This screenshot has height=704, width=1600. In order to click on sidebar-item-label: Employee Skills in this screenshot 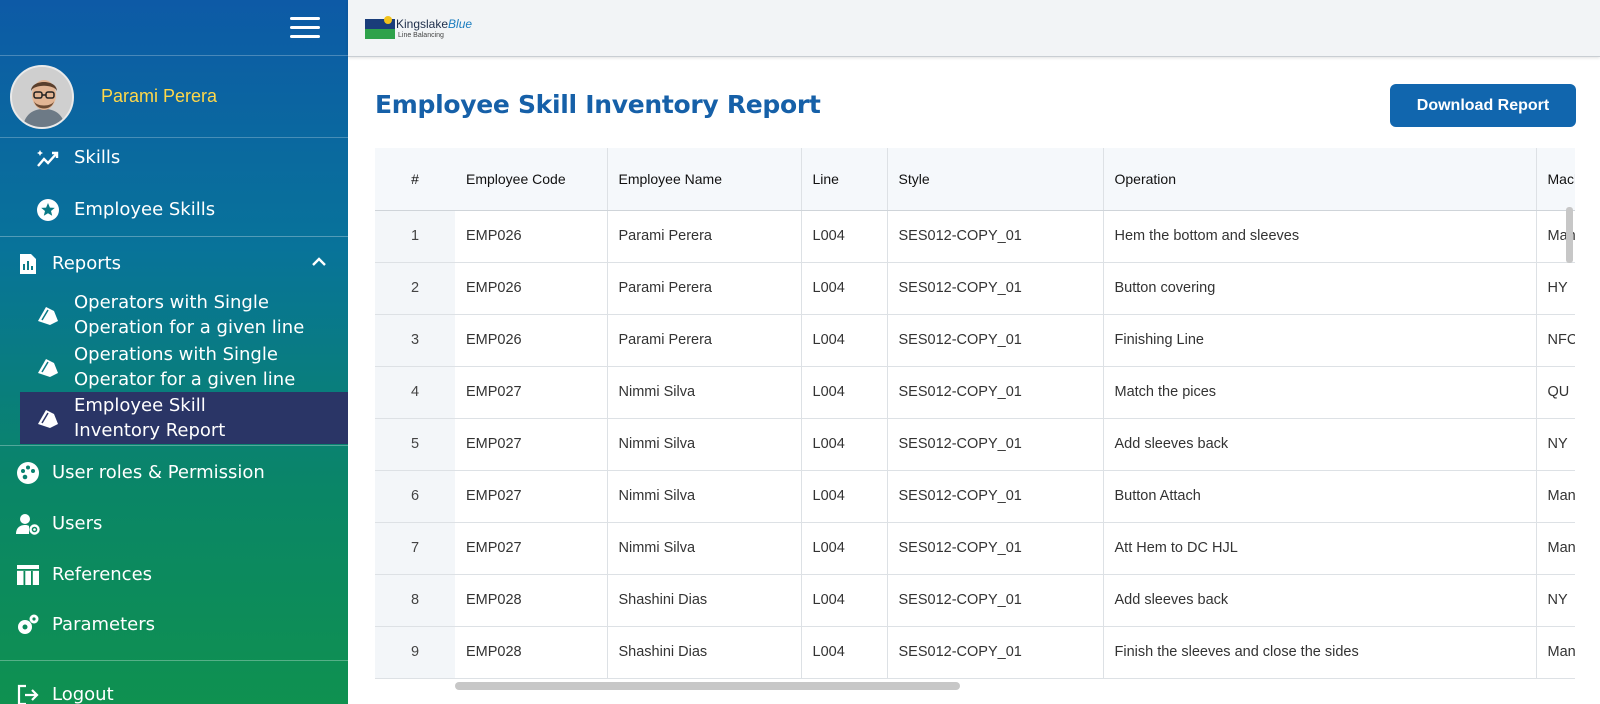, I will do `click(145, 209)`.